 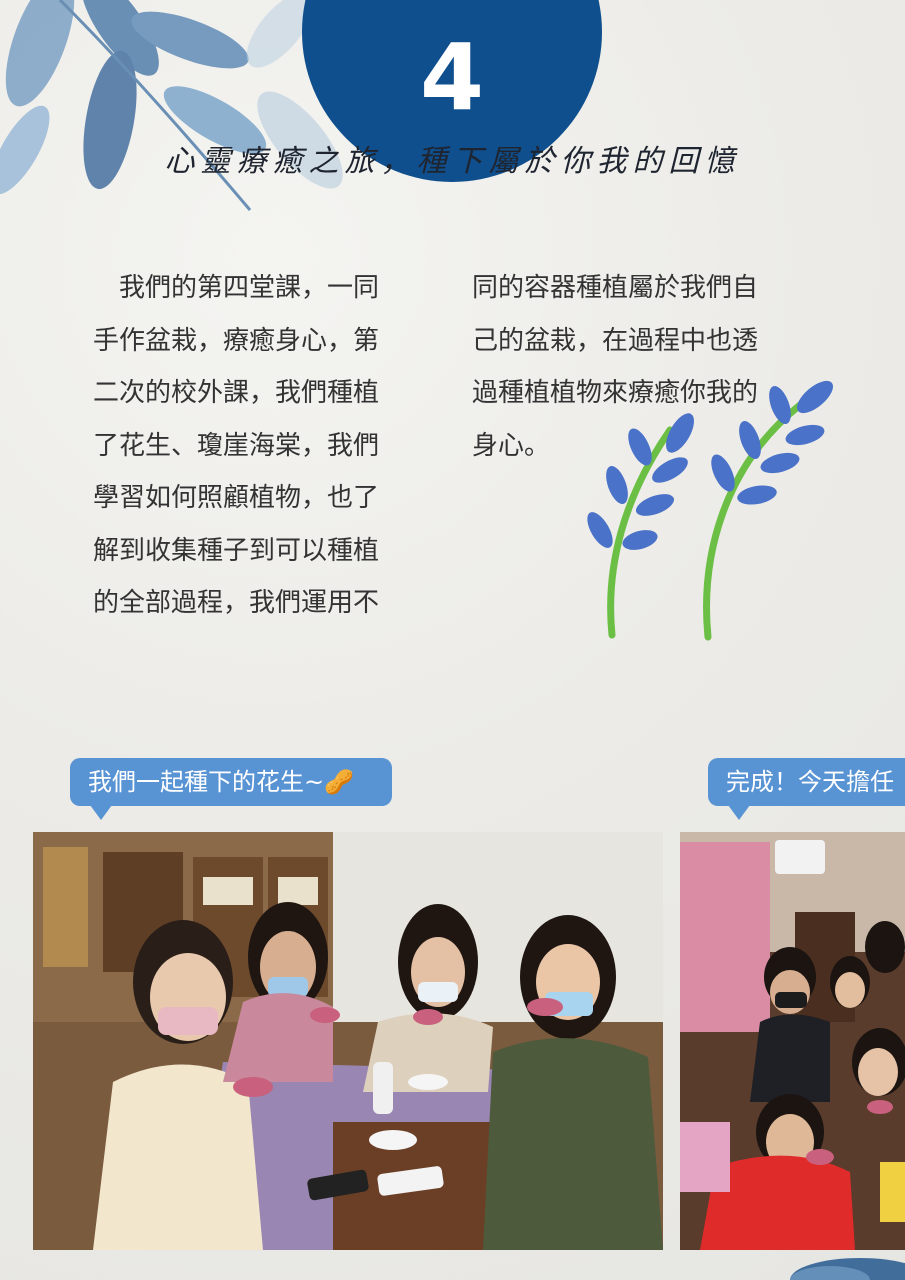 What do you see at coordinates (236, 445) in the screenshot?
I see `article-line: 了花生、瓊崖海棠，我們` at bounding box center [236, 445].